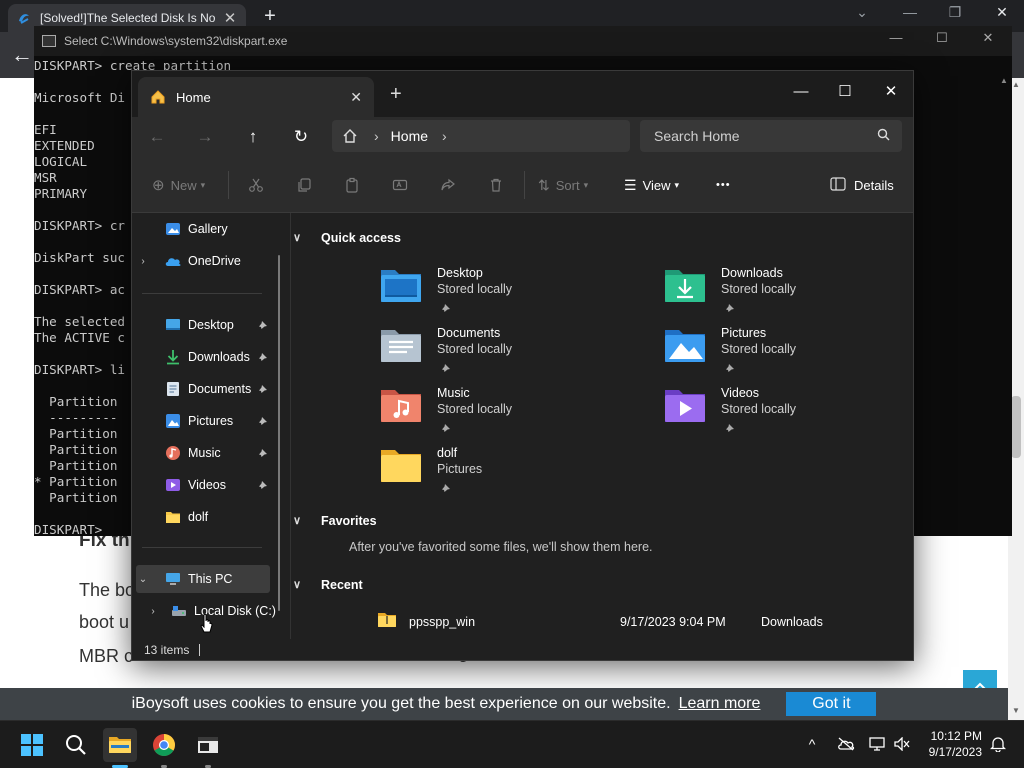  Describe the element at coordinates (208, 745) in the screenshot. I see `terminal-taskbar-button` at that location.